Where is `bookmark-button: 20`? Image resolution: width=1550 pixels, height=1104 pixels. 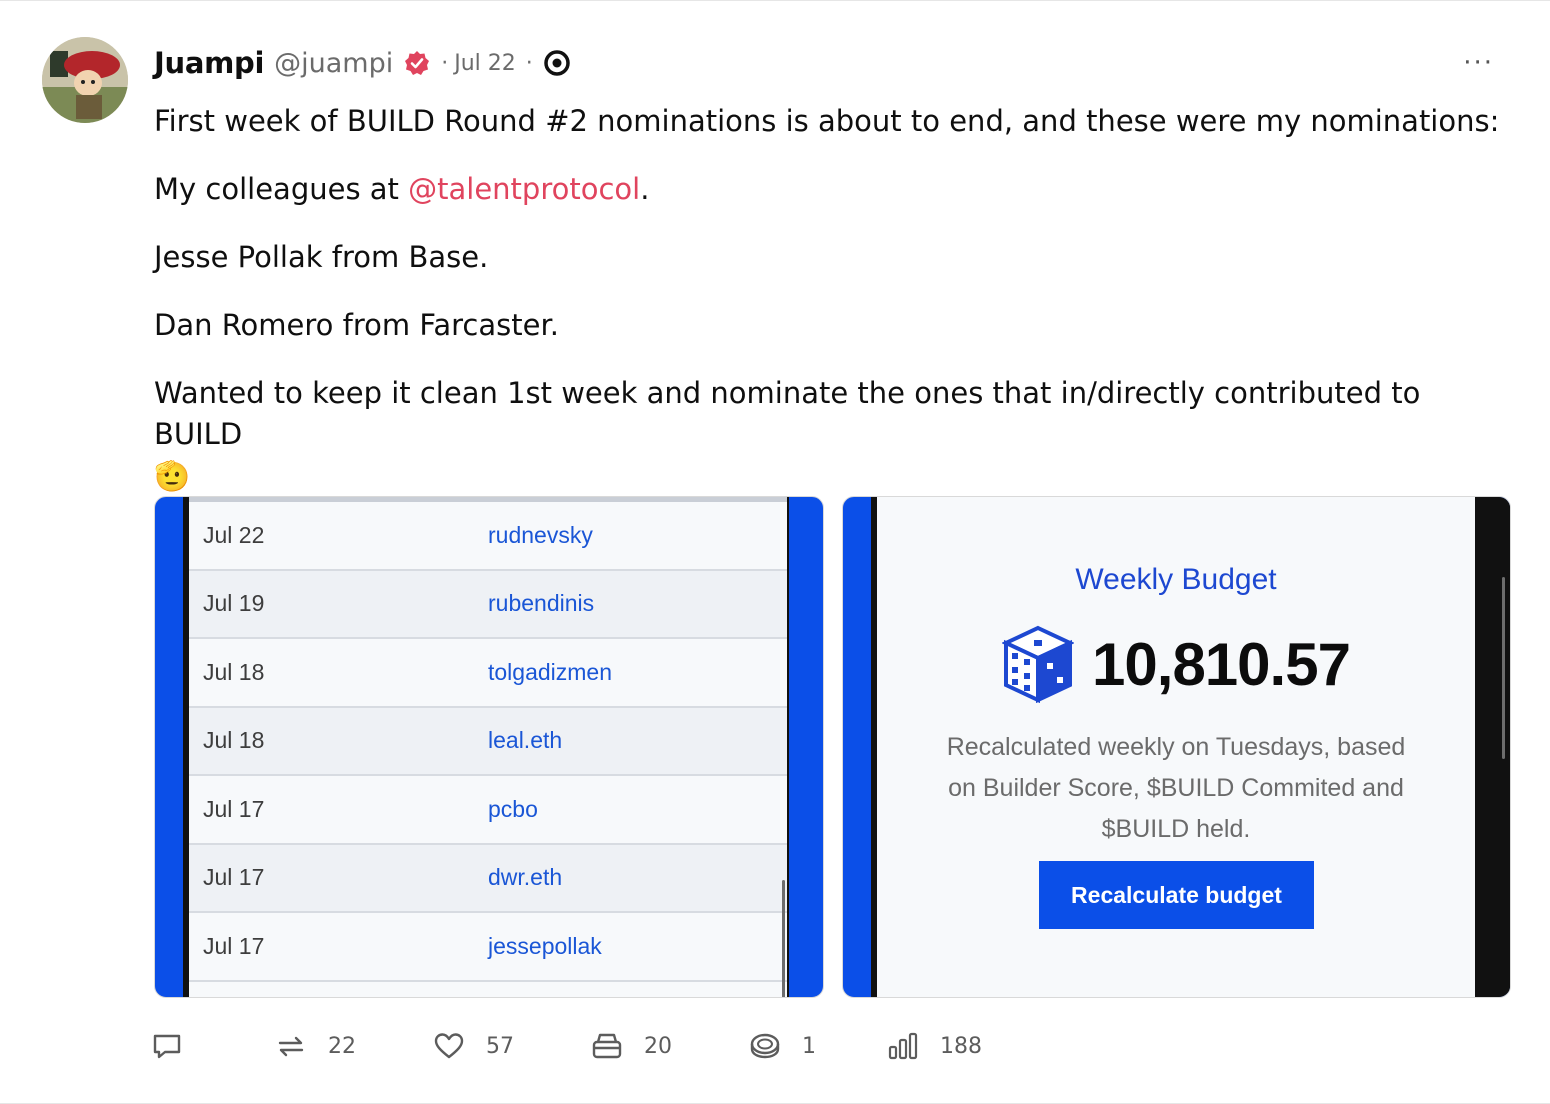
bookmark-button: 20 is located at coordinates (669, 1046).